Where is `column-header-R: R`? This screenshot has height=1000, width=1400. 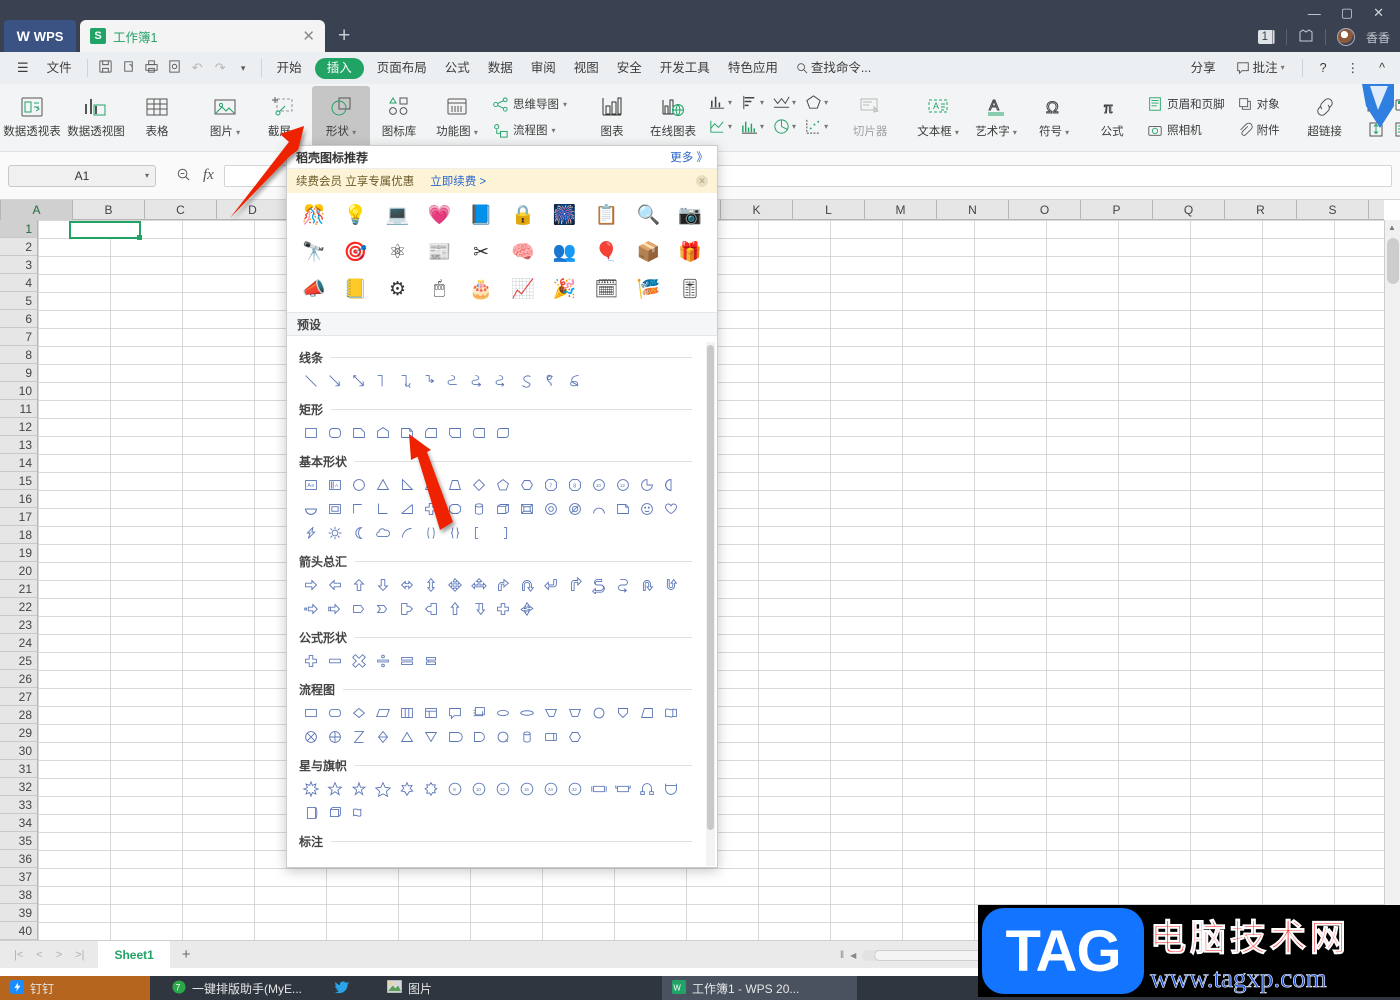 column-header-R: R is located at coordinates (1261, 210).